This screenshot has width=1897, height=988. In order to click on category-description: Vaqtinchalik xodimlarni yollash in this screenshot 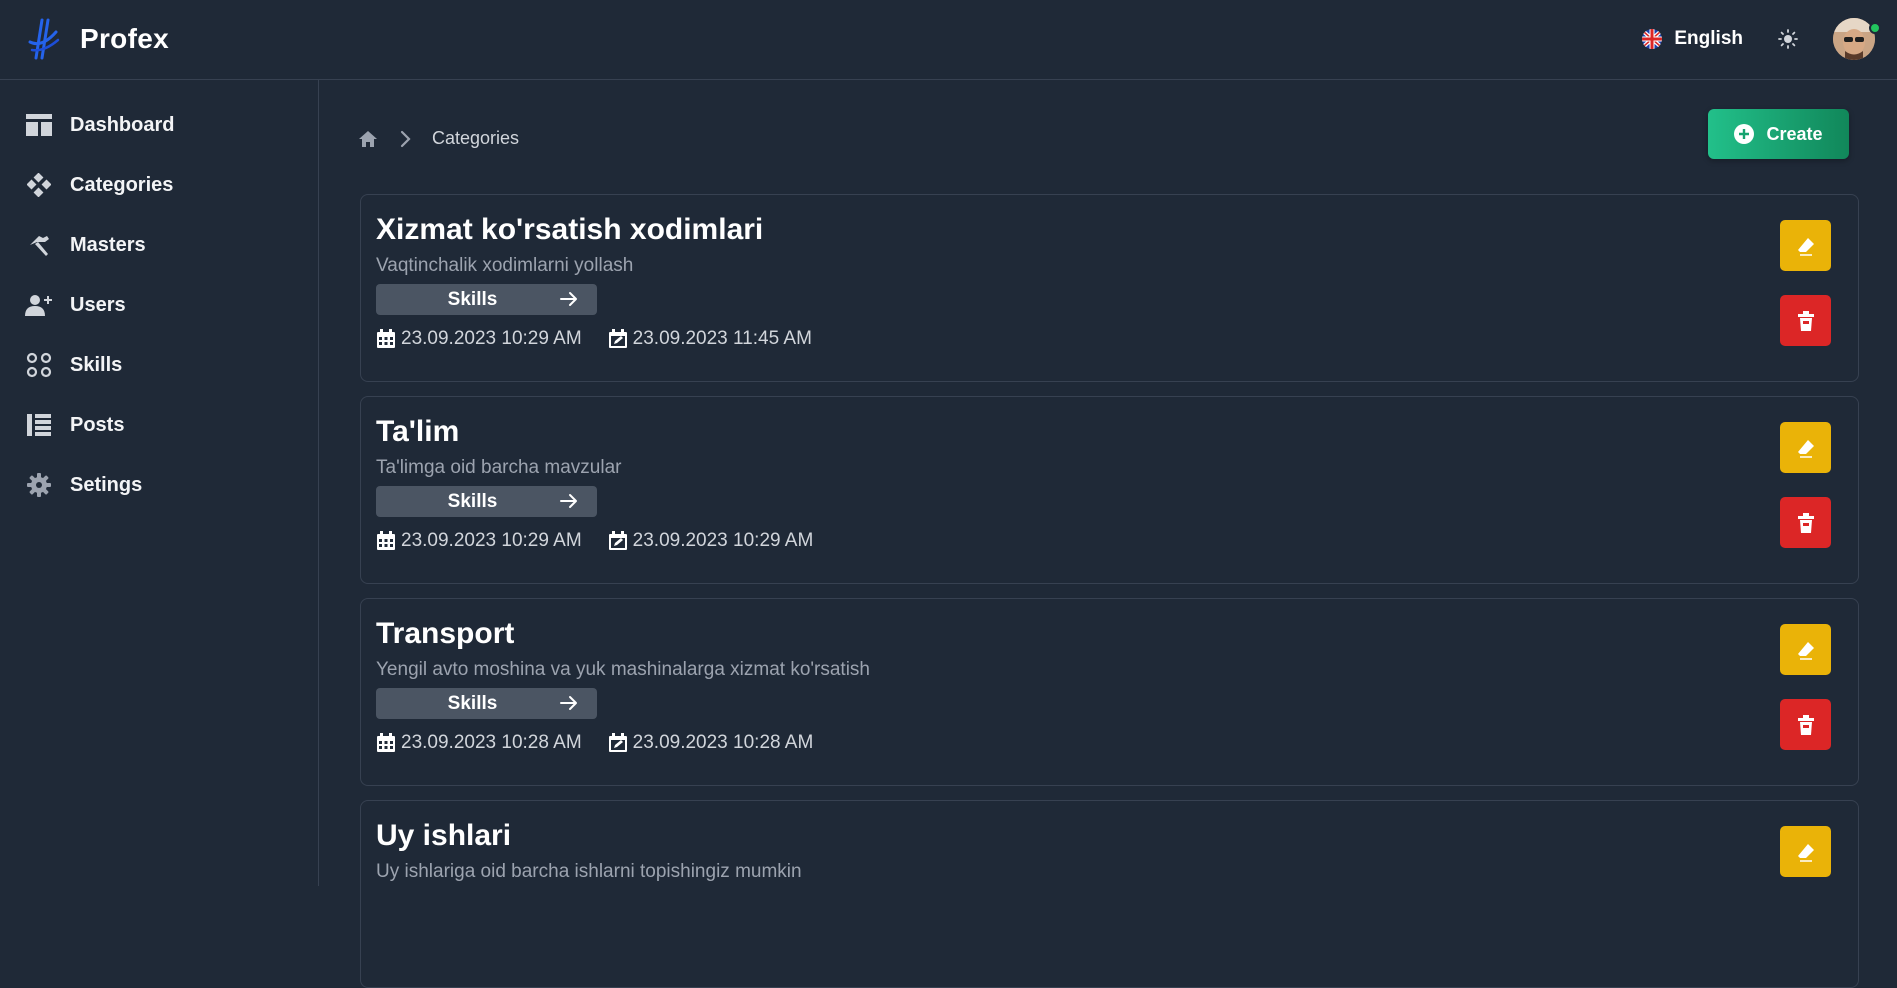, I will do `click(505, 265)`.